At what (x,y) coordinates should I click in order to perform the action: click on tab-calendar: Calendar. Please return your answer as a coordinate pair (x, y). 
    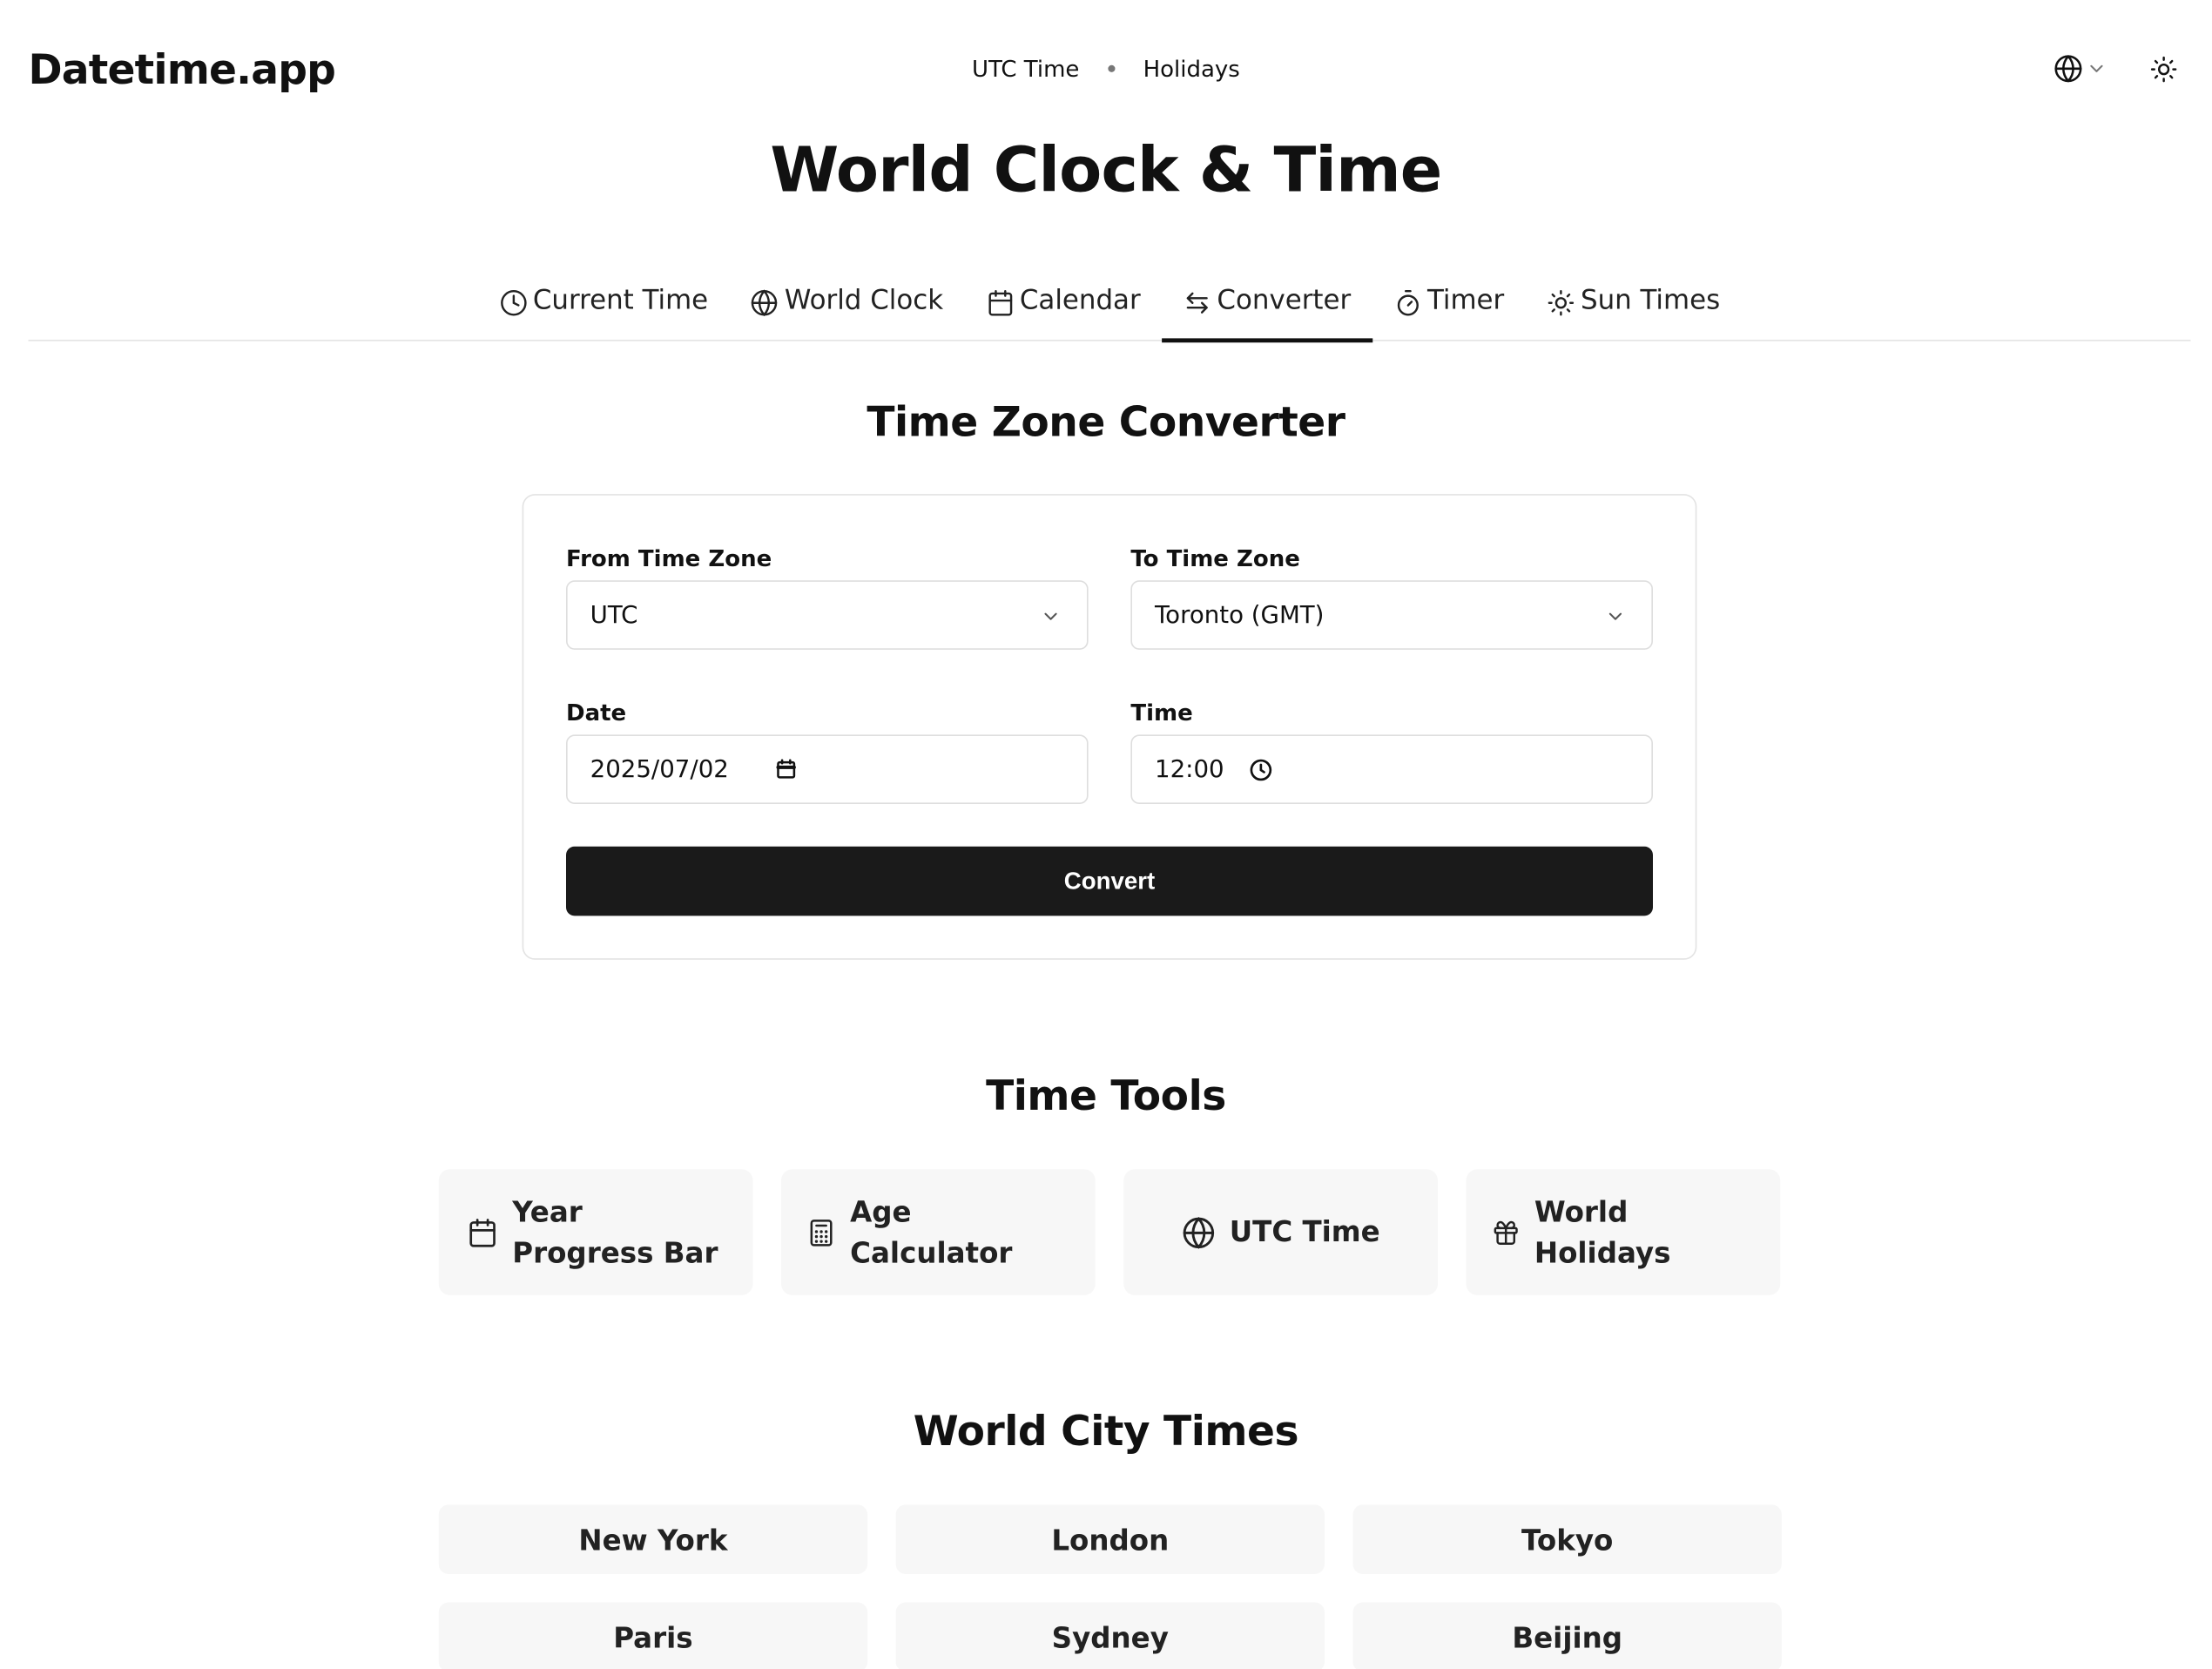
    Looking at the image, I should click on (1063, 308).